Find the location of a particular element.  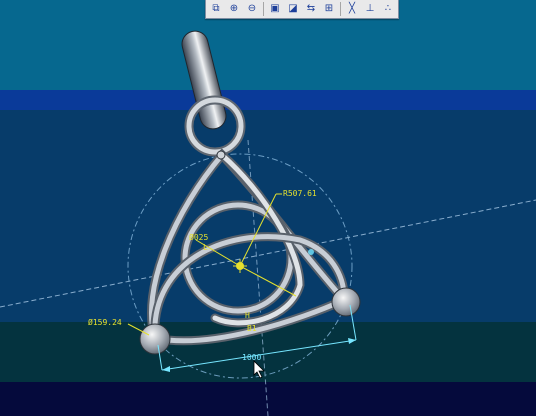

radius-dimension: R507.61 is located at coordinates (300, 194).